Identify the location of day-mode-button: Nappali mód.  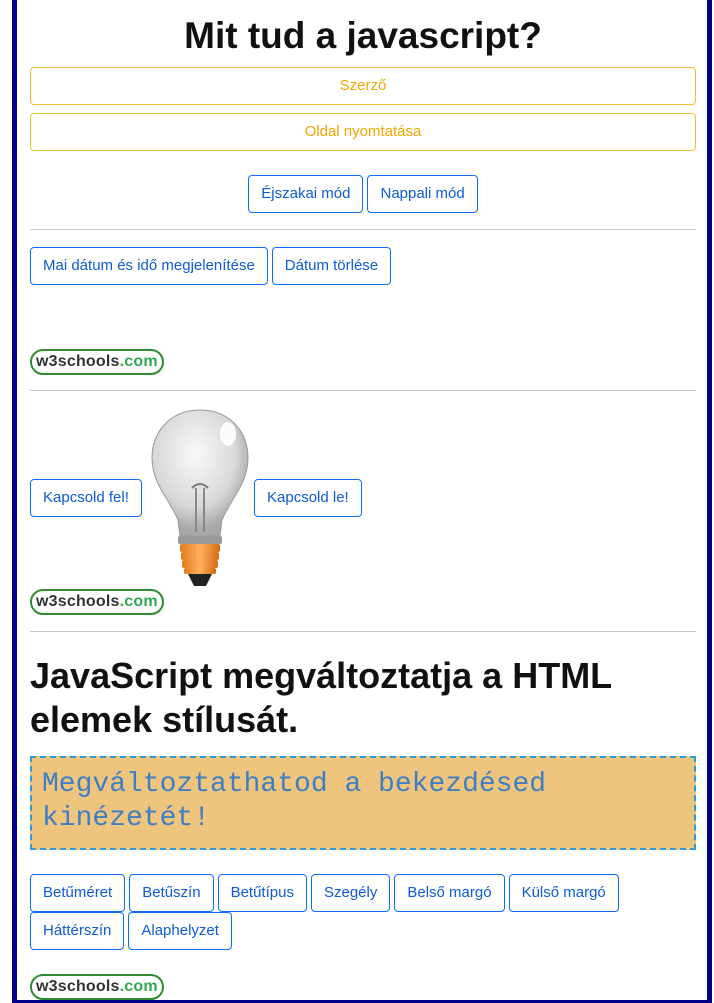
(422, 194).